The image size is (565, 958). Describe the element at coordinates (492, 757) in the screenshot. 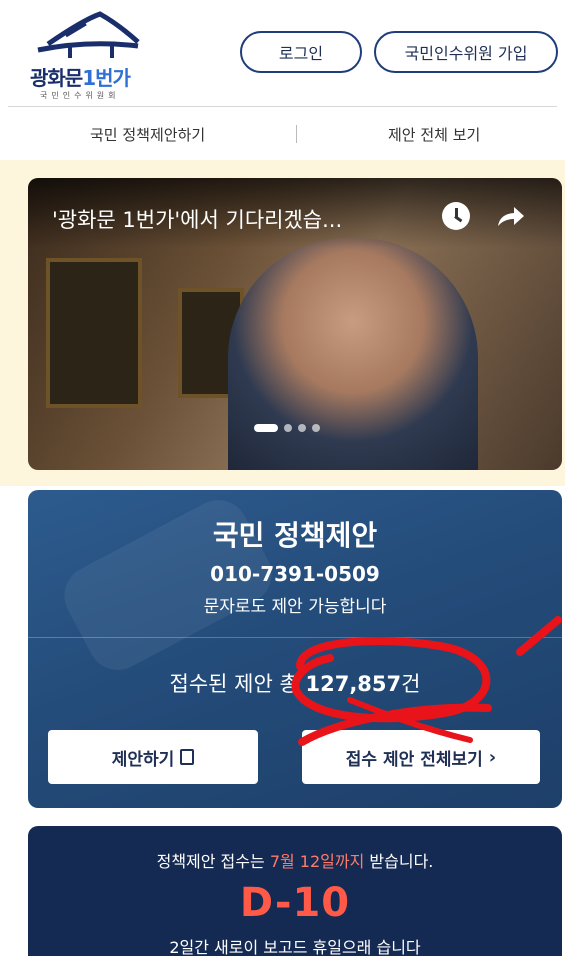

I see `chevron-right-icon: ›` at that location.